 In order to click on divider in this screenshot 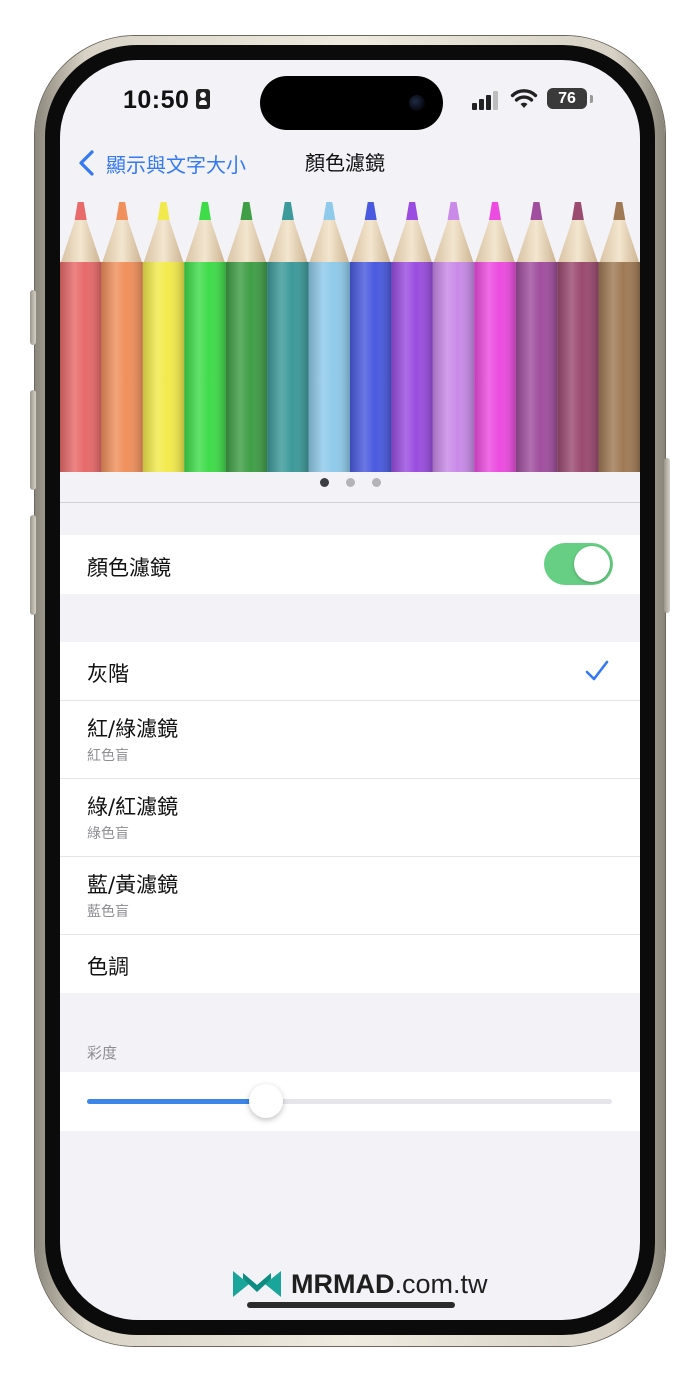, I will do `click(350, 502)`.